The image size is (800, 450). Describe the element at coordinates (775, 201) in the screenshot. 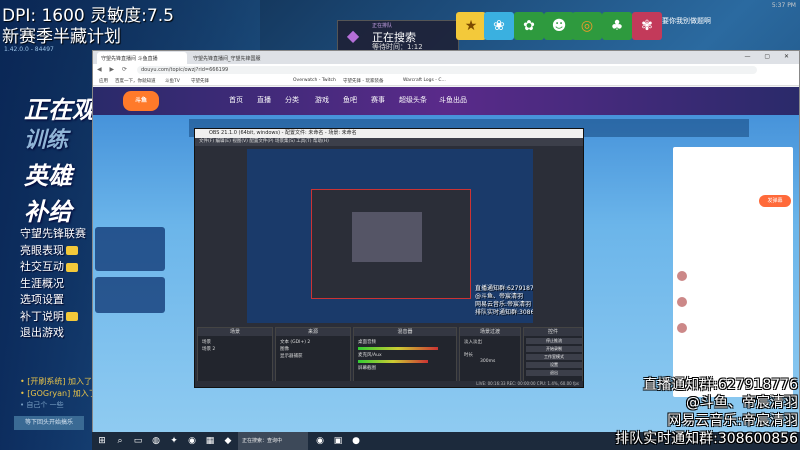

I see `send-danmaku-button: 发弹幕` at that location.